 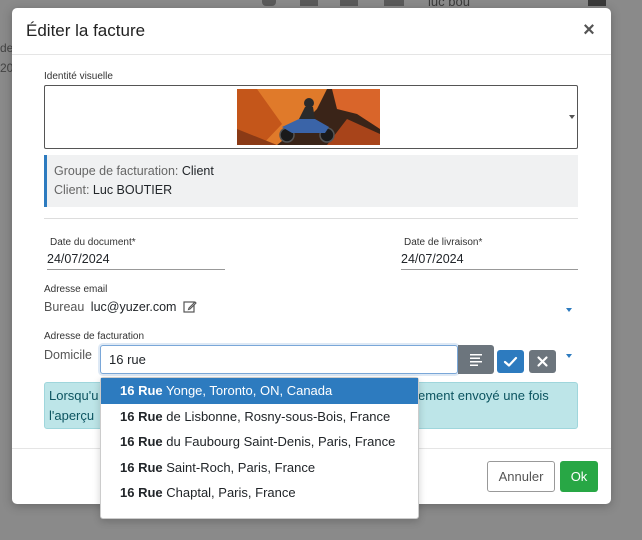 What do you see at coordinates (597, 3) in the screenshot?
I see `background-search-icon` at bounding box center [597, 3].